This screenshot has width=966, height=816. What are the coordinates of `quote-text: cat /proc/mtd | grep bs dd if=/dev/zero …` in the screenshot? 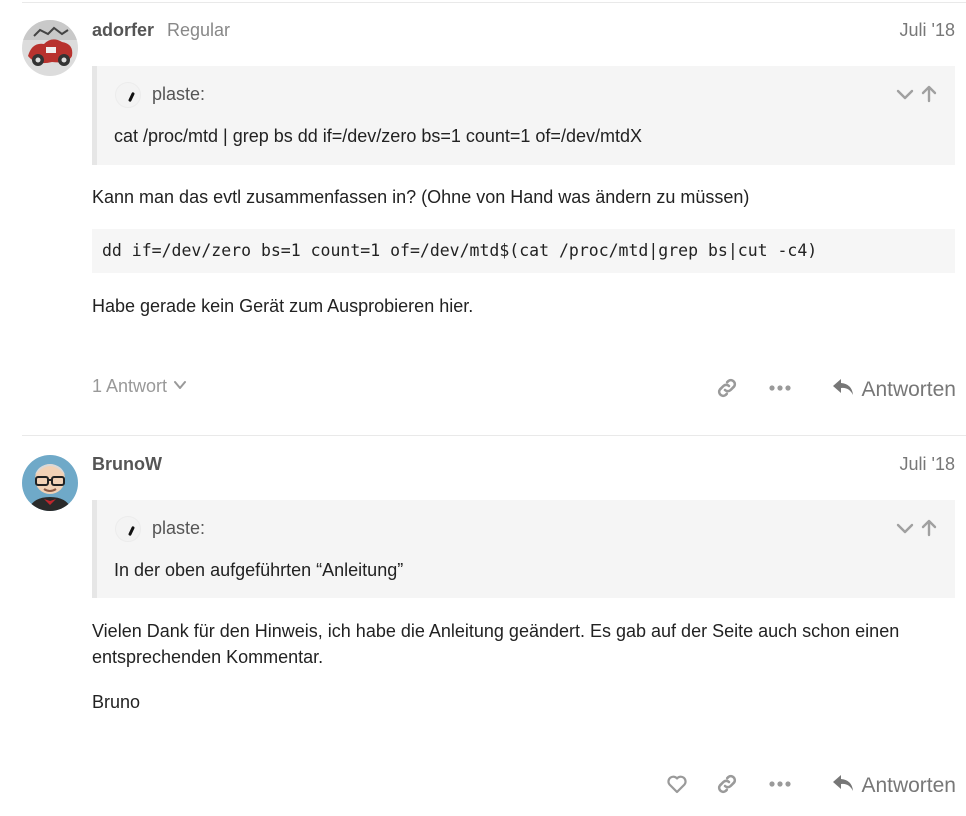 It's located at (378, 136).